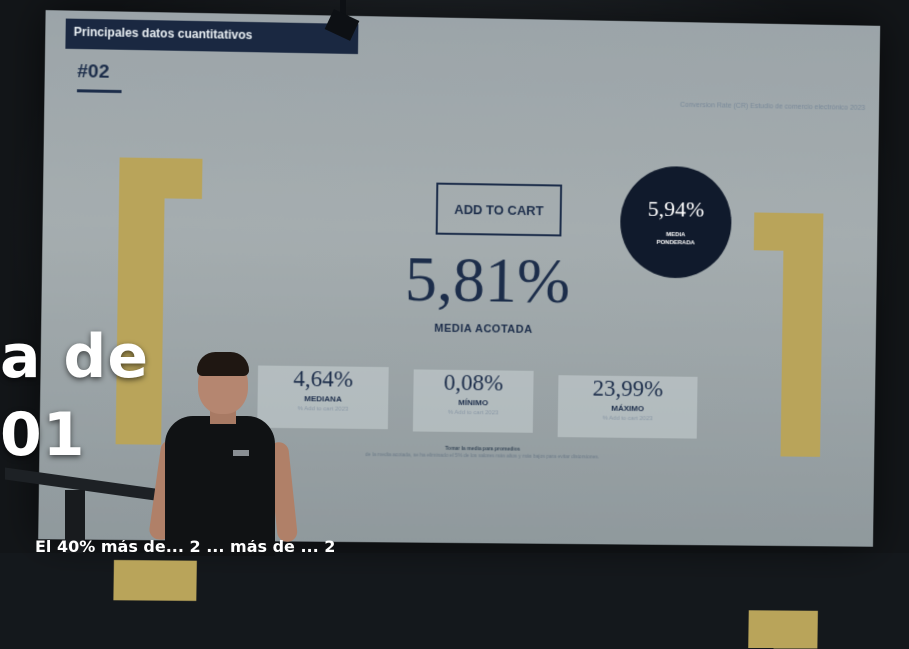 Image resolution: width=909 pixels, height=649 pixels. Describe the element at coordinates (225, 451) in the screenshot. I see `speaker-person` at that location.